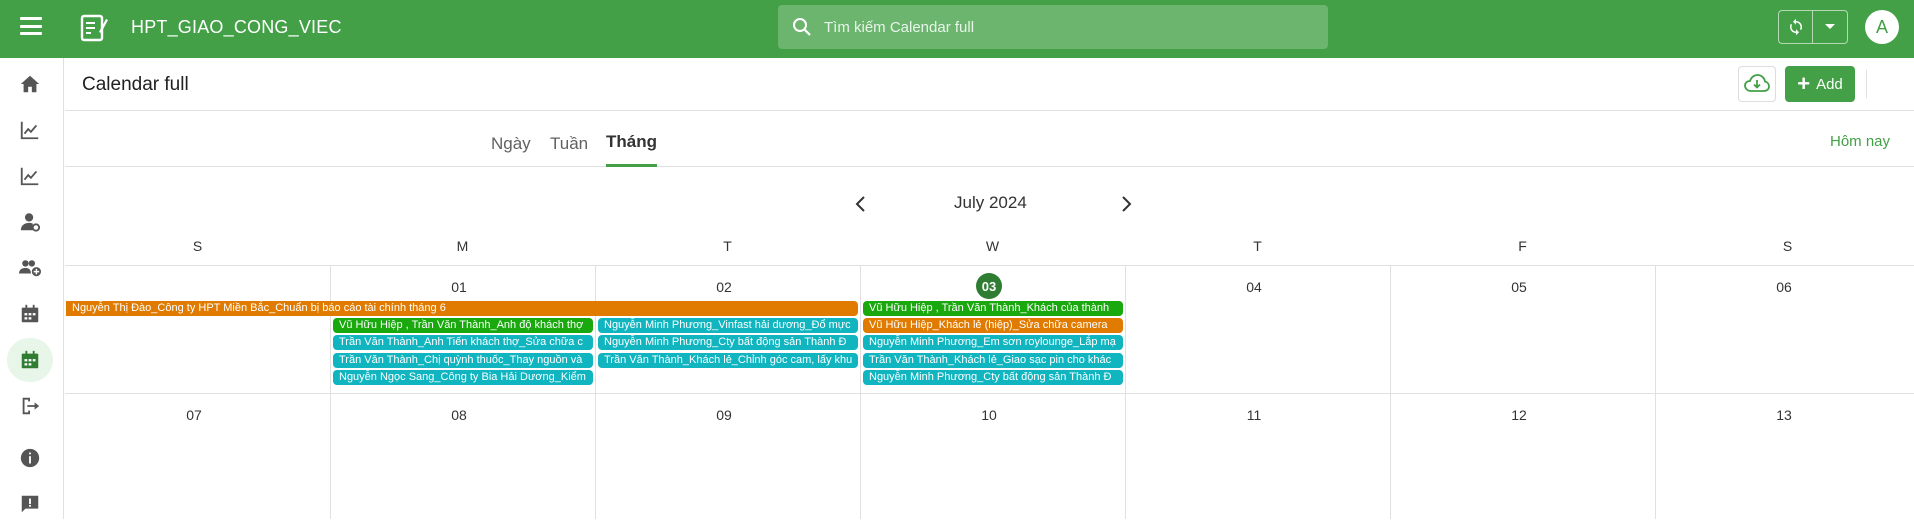 This screenshot has width=1914, height=526. What do you see at coordinates (1784, 287) in the screenshot?
I see `day-cell-number: 06` at bounding box center [1784, 287].